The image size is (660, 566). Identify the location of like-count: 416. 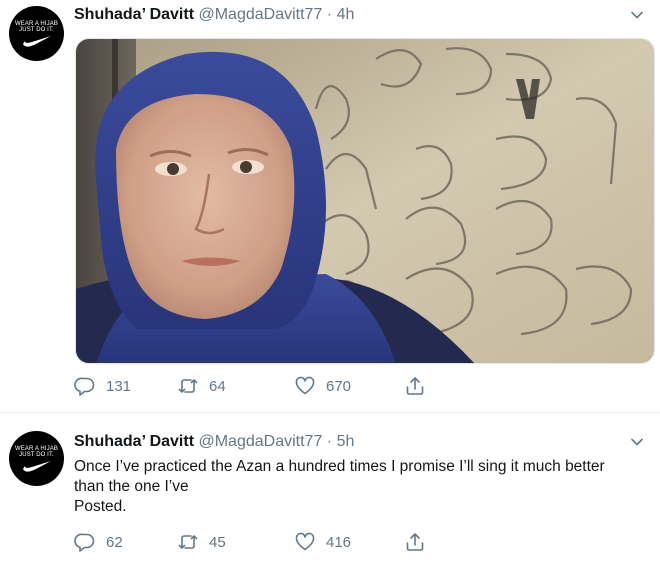
(339, 542).